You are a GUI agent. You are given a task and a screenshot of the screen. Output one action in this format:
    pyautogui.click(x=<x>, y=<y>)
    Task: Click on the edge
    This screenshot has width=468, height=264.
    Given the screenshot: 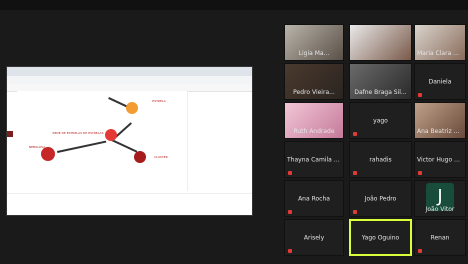 What is the action you would take?
    pyautogui.click(x=124, y=146)
    